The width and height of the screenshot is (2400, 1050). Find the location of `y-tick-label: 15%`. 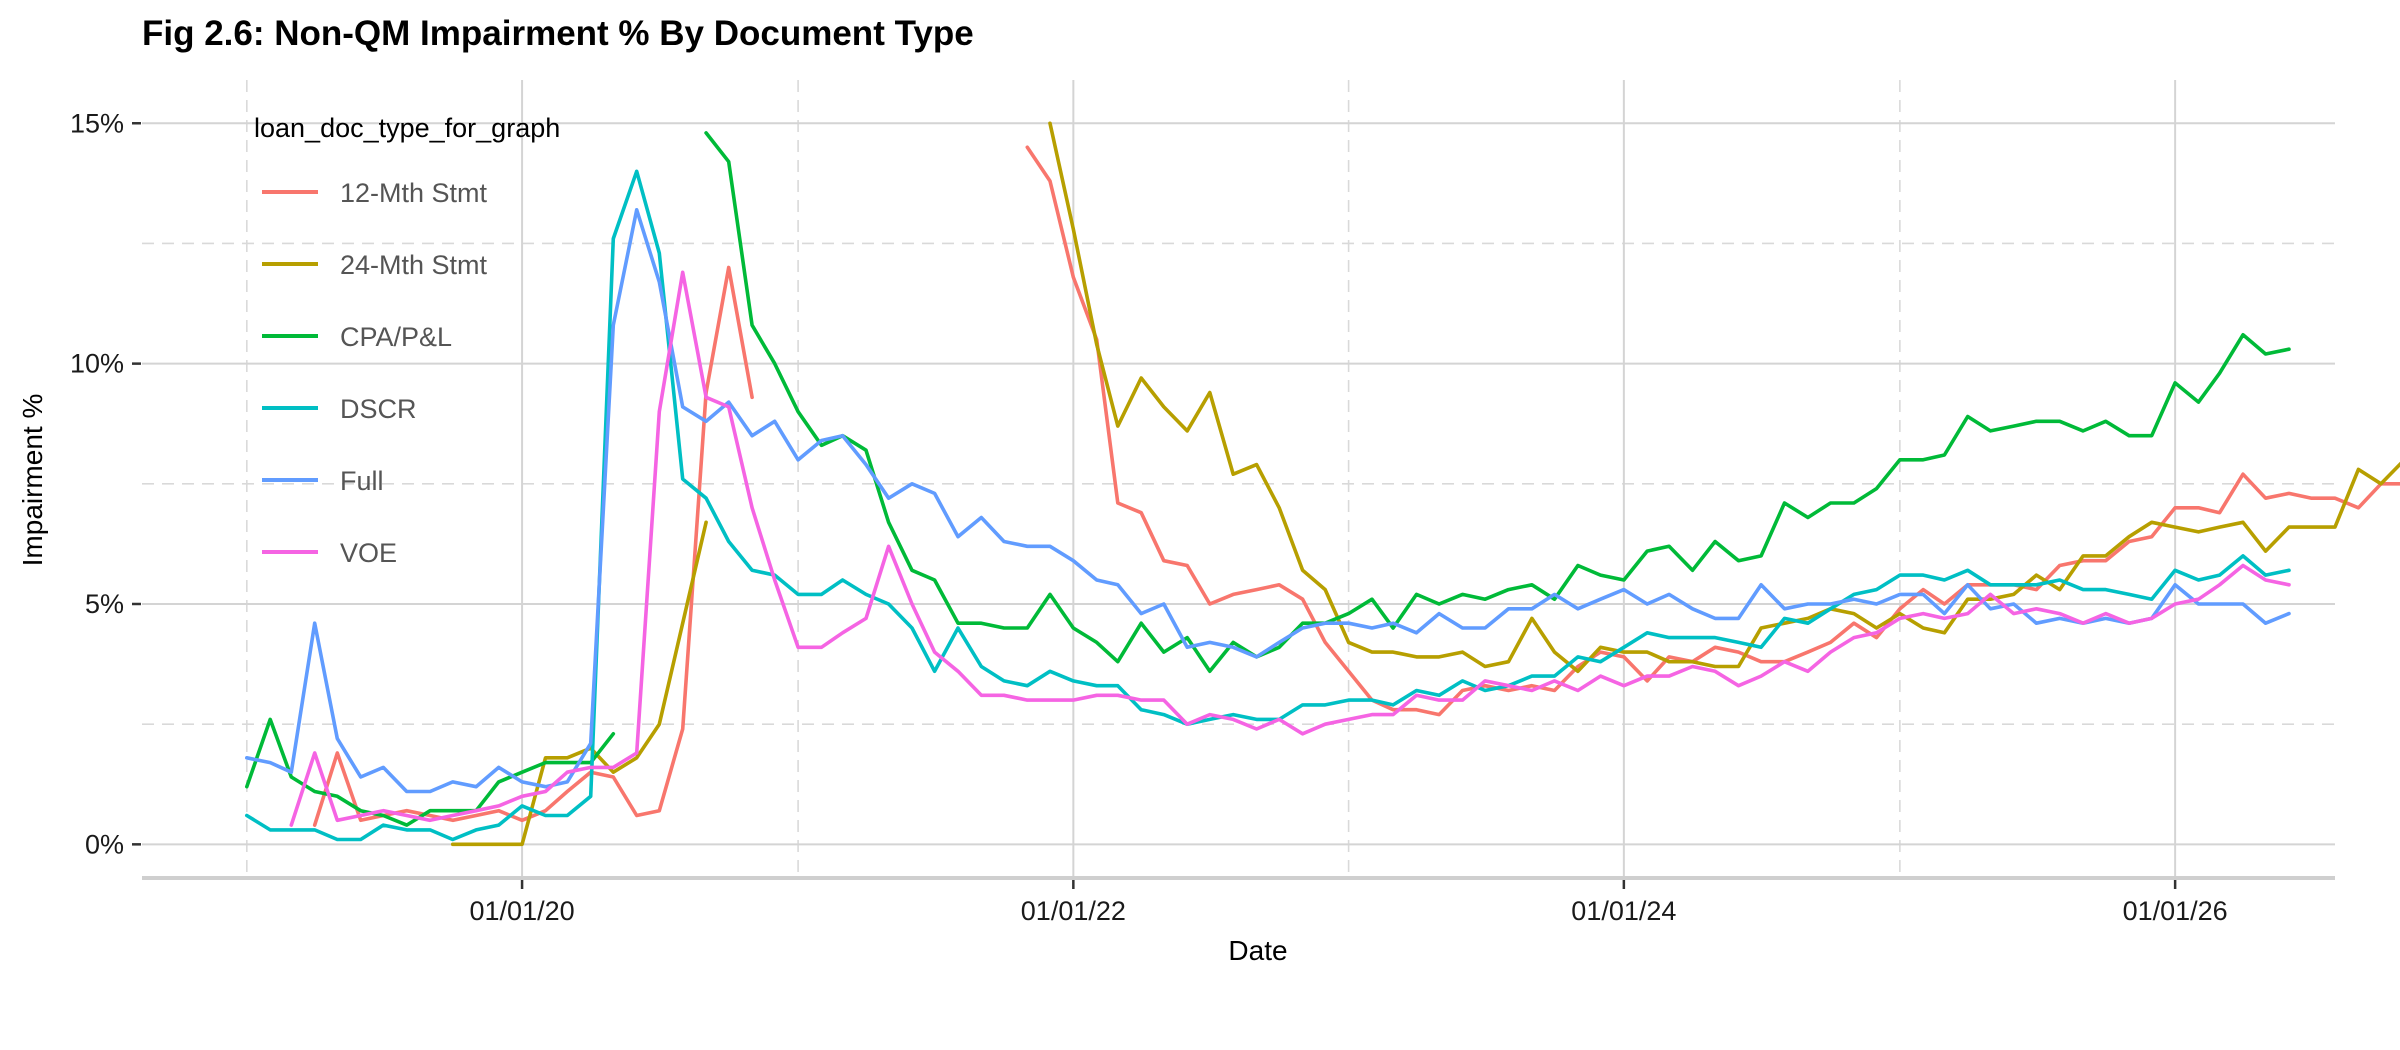

y-tick-label: 15% is located at coordinates (97, 123).